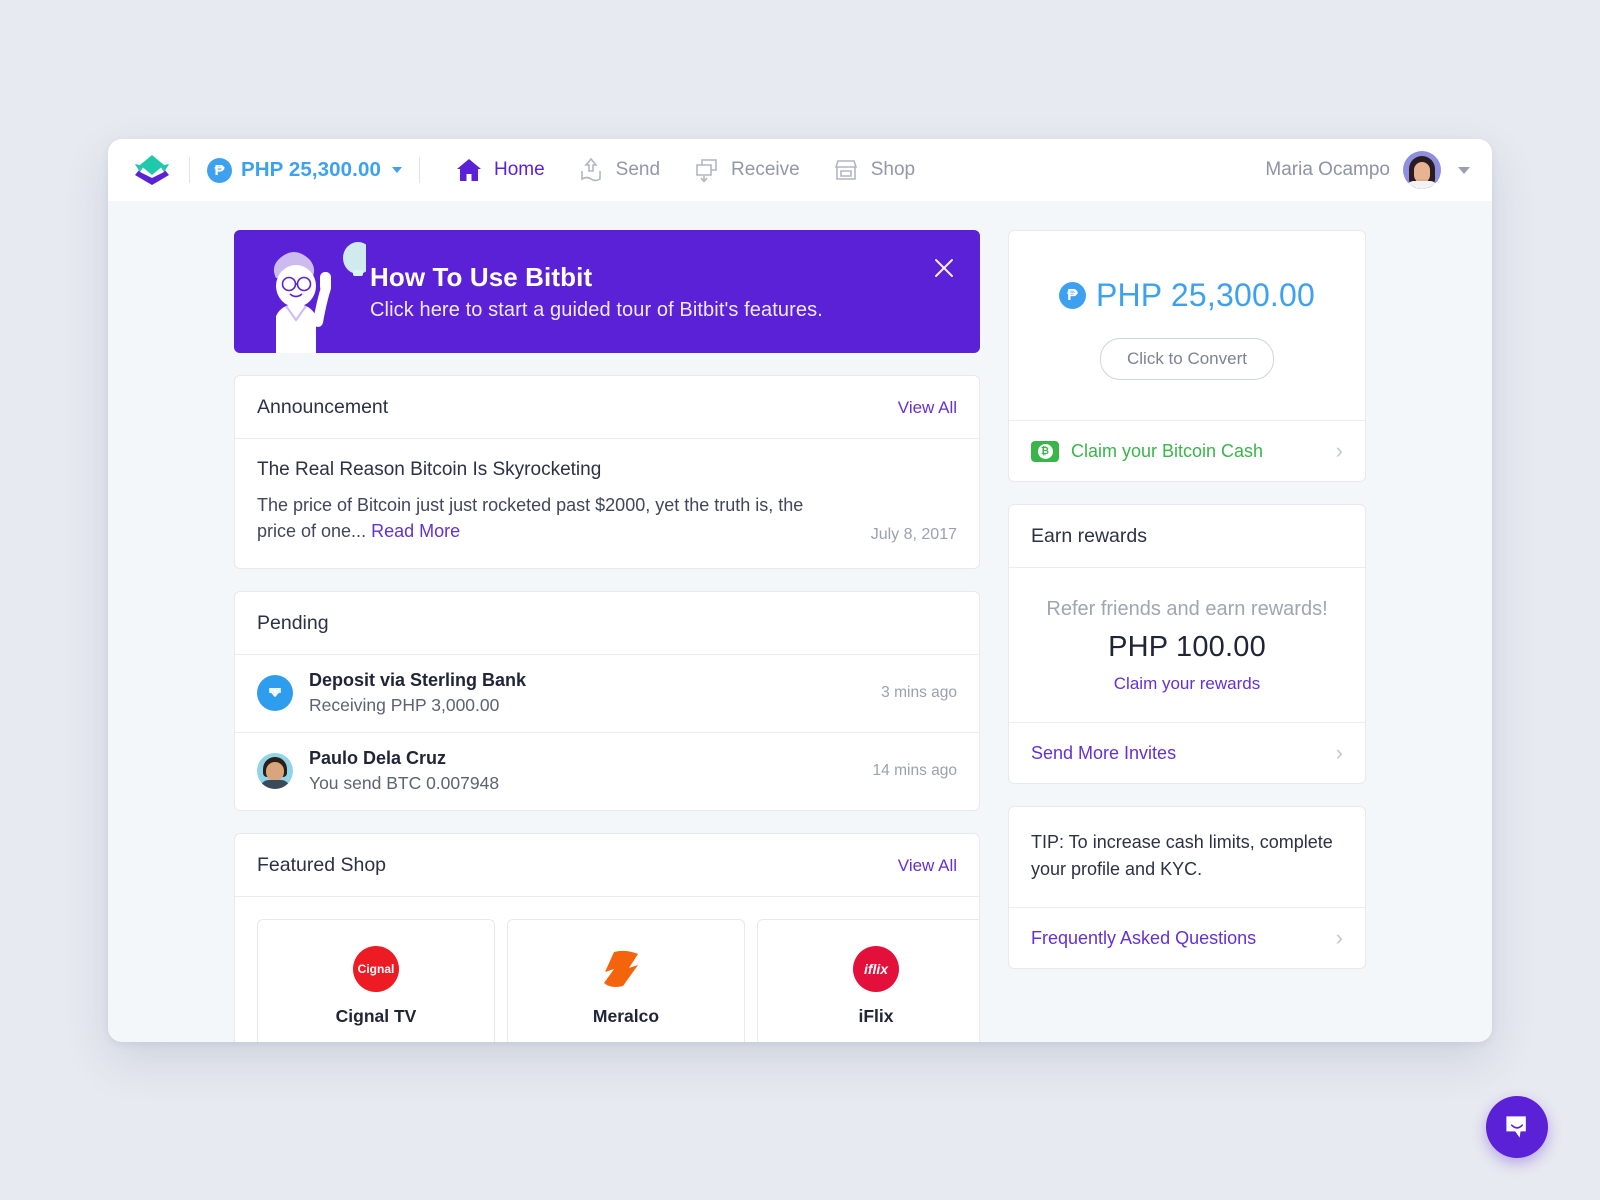 The height and width of the screenshot is (1200, 1600). I want to click on chat-bubble-icon, so click(1516, 1127).